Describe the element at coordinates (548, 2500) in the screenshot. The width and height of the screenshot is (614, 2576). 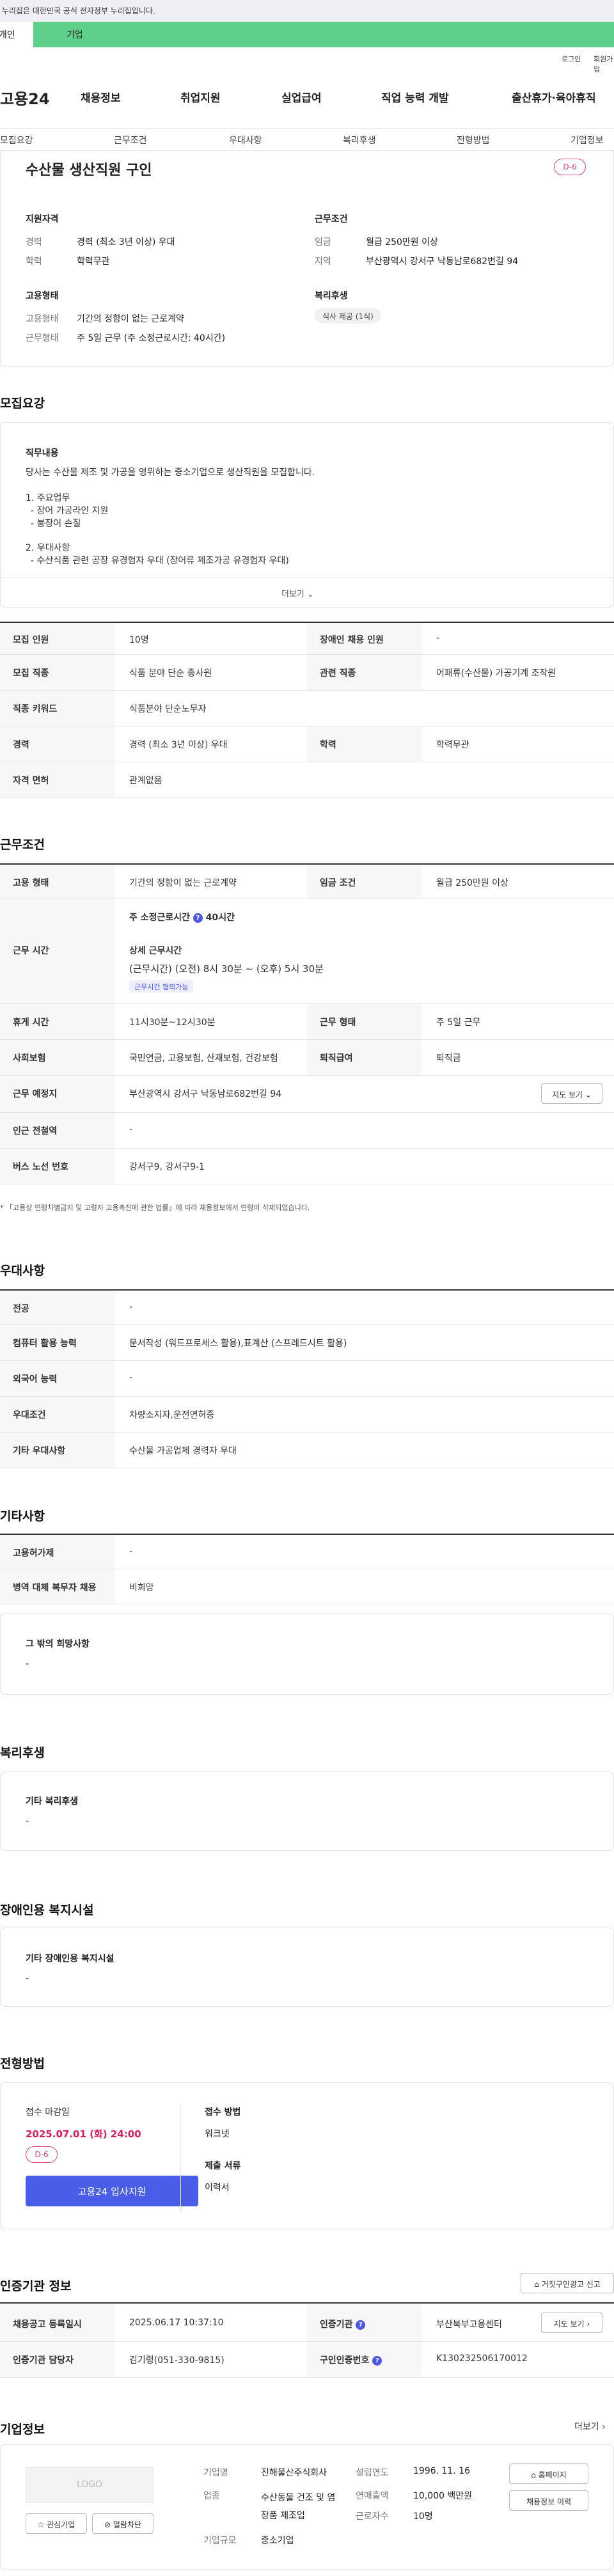
I see `job-history-button: 채용정보 이력` at that location.